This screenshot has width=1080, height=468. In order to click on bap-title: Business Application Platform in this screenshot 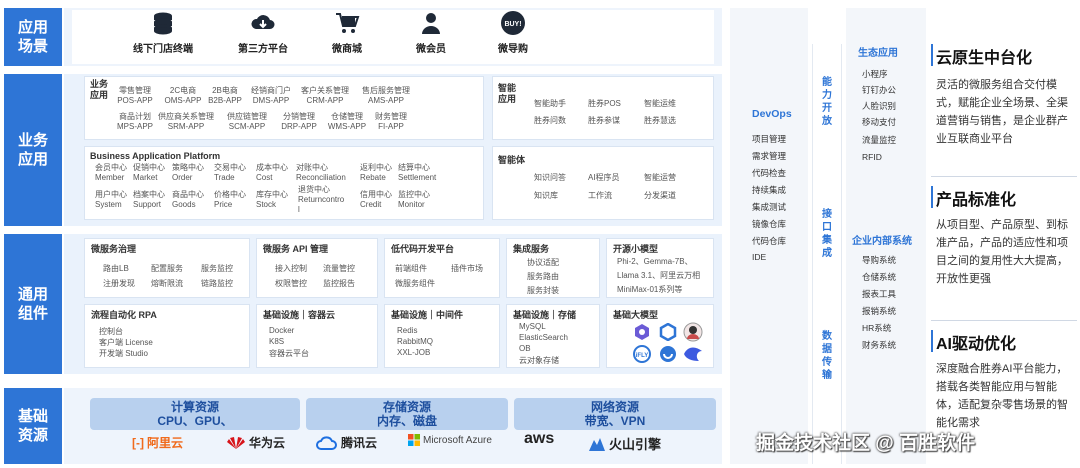, I will do `click(155, 156)`.